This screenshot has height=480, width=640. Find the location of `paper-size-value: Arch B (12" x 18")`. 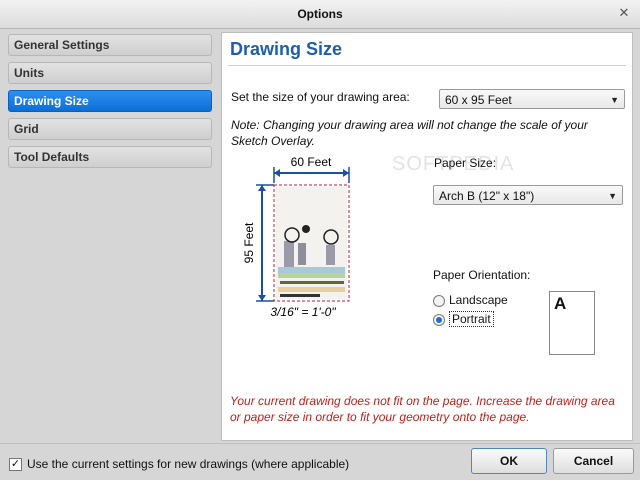

paper-size-value: Arch B (12" x 18") is located at coordinates (487, 196).